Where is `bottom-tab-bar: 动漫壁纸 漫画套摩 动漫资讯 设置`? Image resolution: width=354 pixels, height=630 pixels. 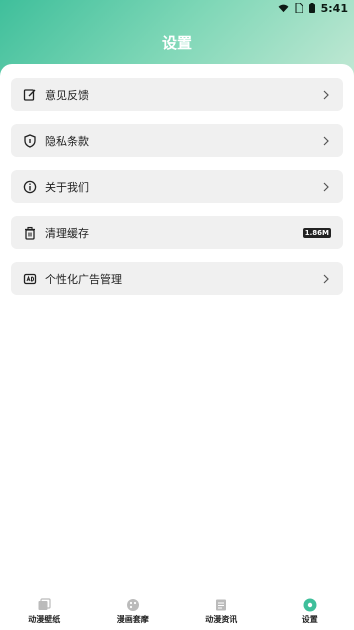 bottom-tab-bar: 动漫壁纸 漫画套摩 动漫资讯 设置 is located at coordinates (177, 611).